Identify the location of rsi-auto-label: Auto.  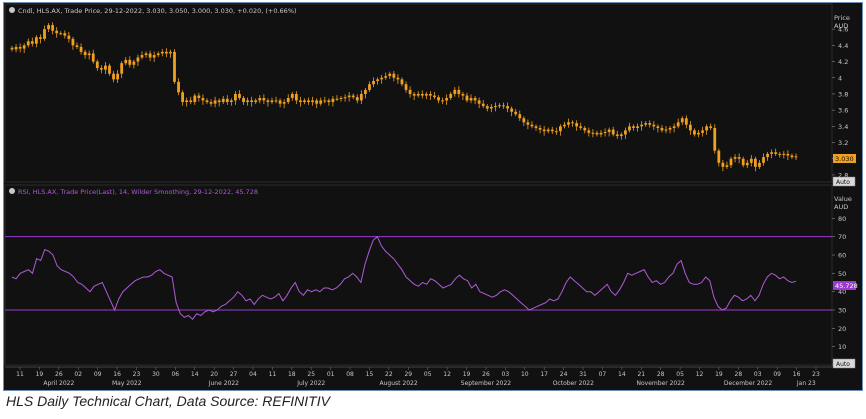
(843, 364).